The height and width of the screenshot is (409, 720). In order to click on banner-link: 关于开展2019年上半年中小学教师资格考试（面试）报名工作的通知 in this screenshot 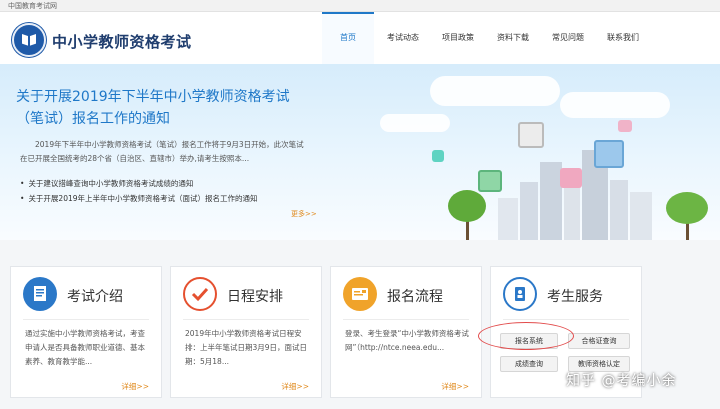, I will do `click(138, 198)`.